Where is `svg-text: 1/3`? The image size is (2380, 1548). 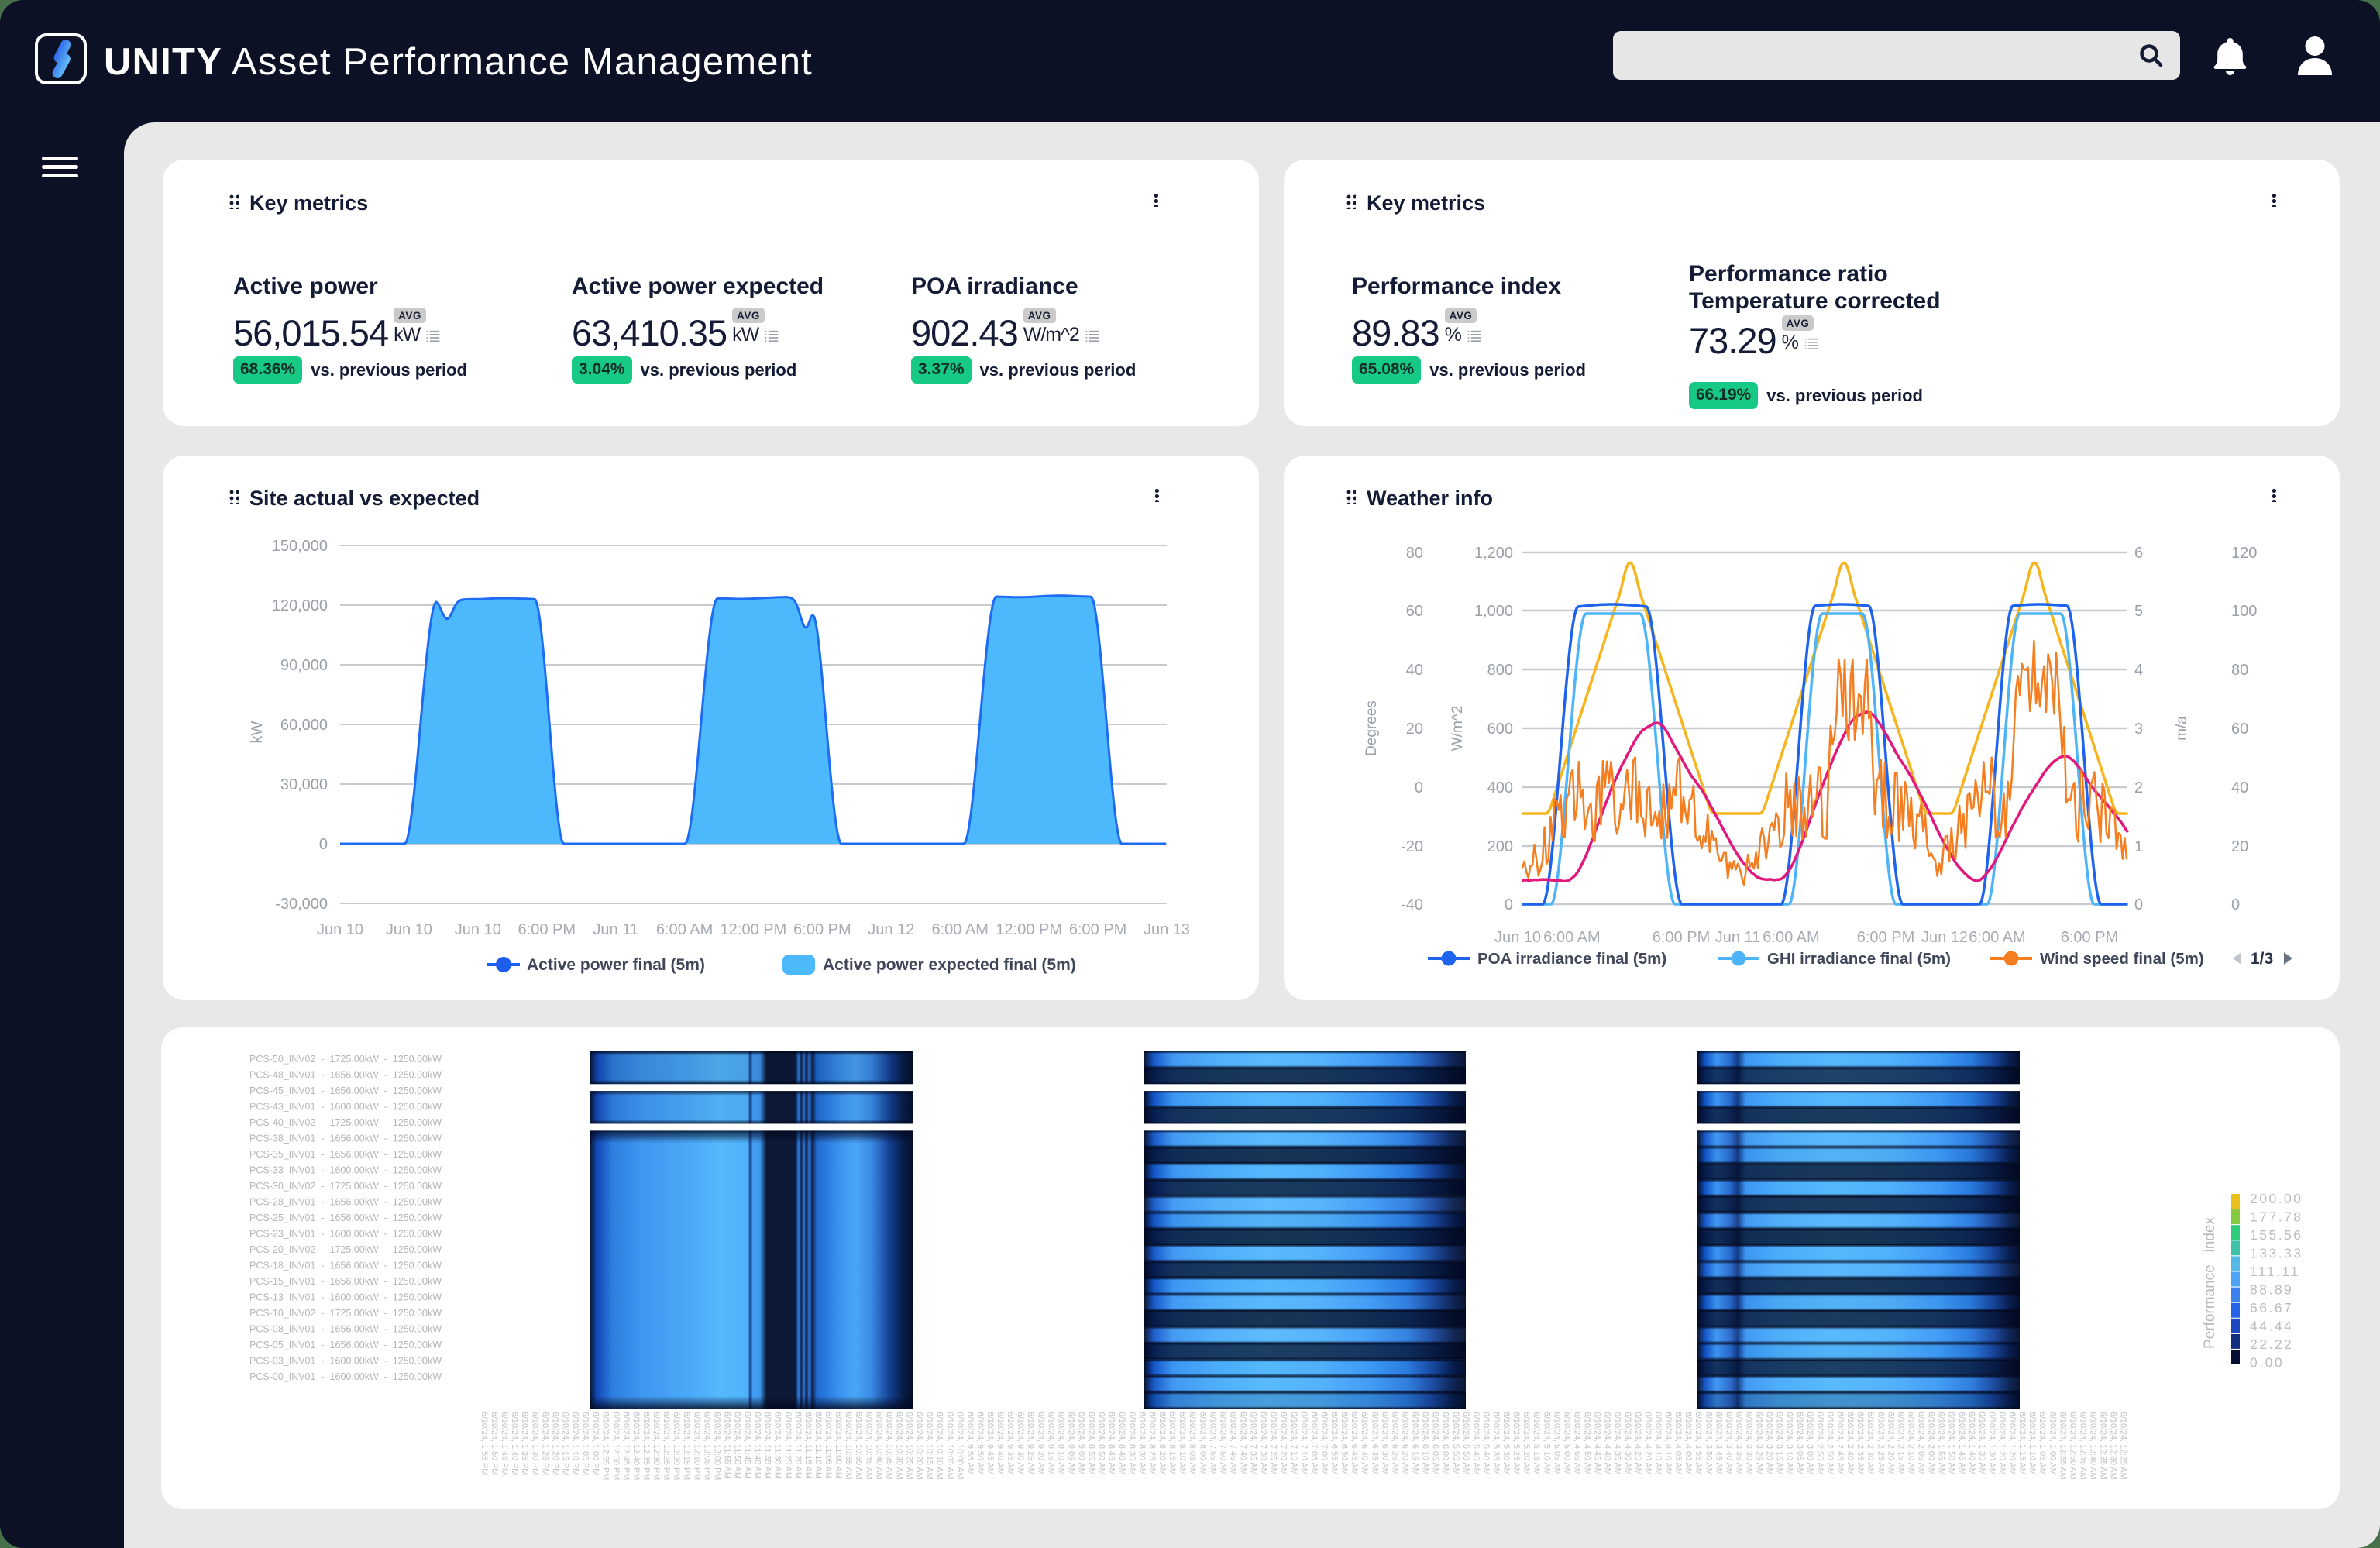
svg-text: 1/3 is located at coordinates (2262, 959).